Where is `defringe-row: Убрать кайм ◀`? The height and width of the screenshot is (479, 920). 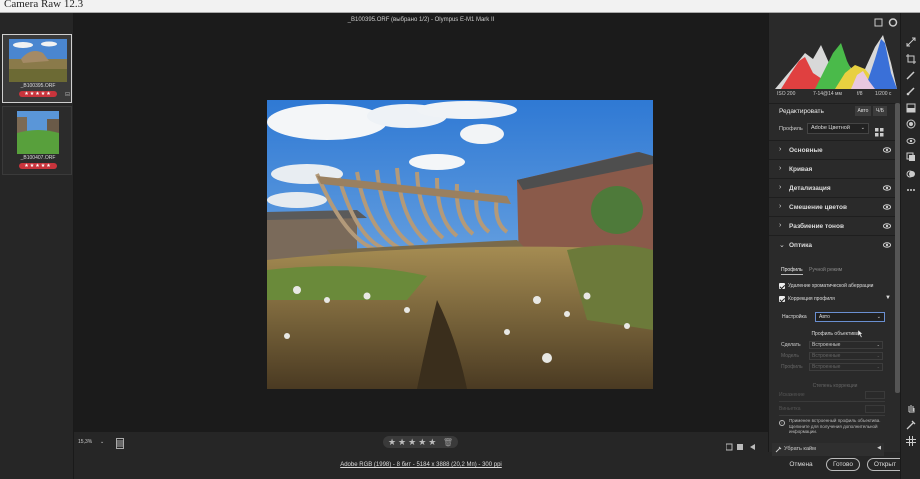
defringe-row: Убрать кайм ◀ is located at coordinates (828, 449).